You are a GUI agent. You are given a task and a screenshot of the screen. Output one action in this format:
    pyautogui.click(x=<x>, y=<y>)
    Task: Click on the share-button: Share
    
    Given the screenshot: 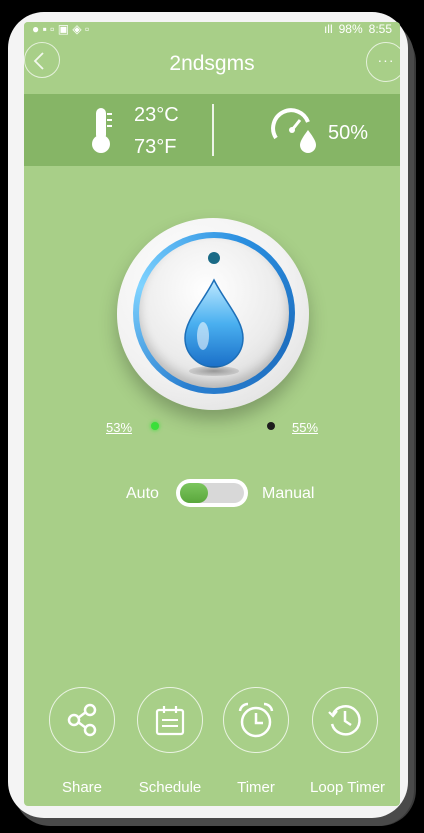 What is the action you would take?
    pyautogui.click(x=82, y=741)
    